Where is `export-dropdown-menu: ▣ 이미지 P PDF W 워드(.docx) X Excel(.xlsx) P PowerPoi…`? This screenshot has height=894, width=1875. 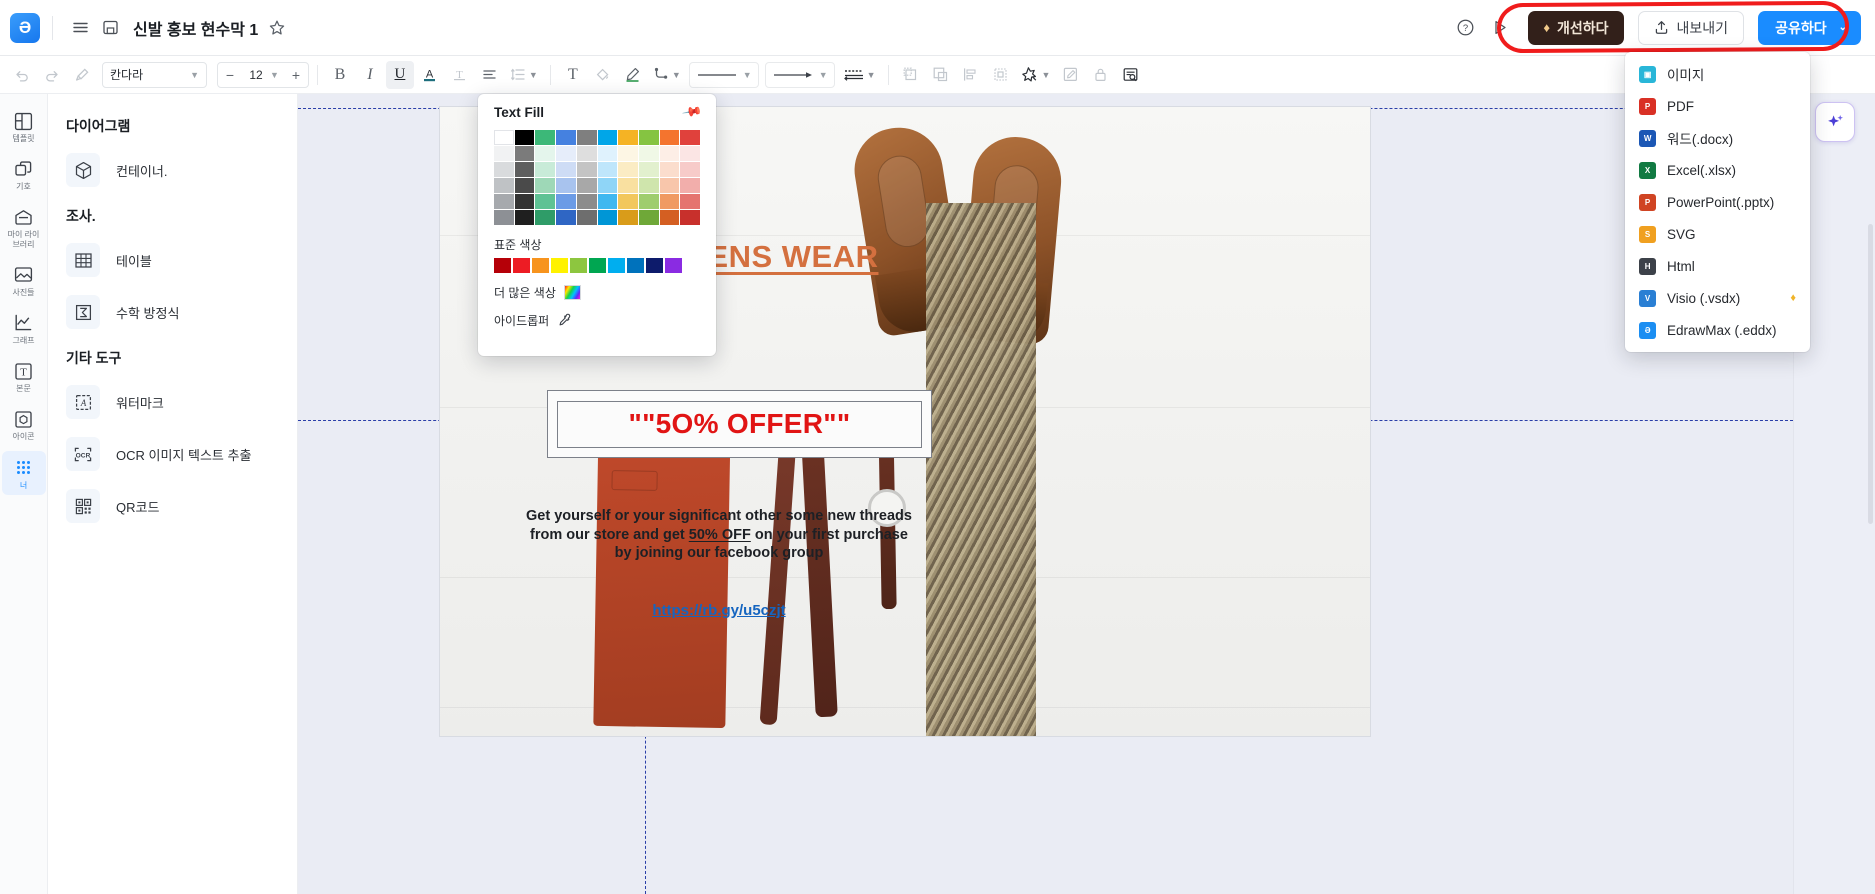
export-dropdown-menu: ▣ 이미지 P PDF W 워드(.docx) X Excel(.xlsx) P PowerPoi… is located at coordinates (1717, 202).